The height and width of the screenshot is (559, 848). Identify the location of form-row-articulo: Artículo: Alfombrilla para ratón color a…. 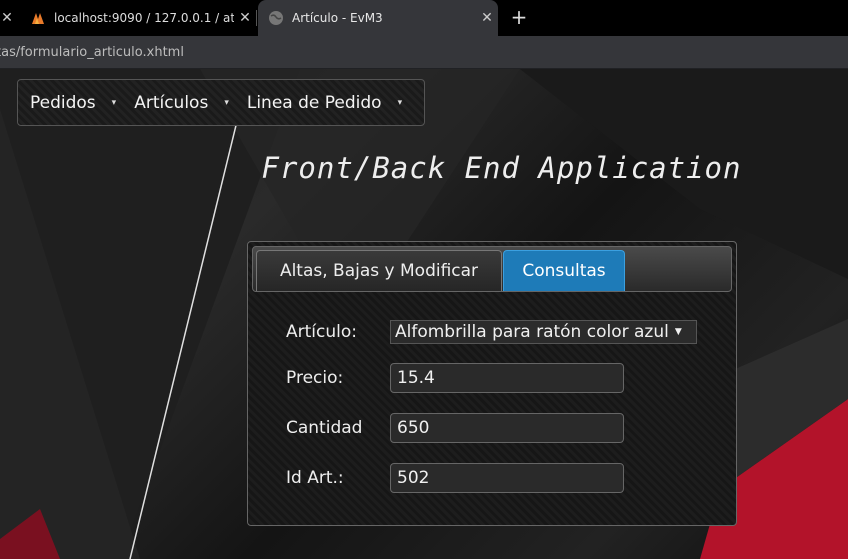
(491, 332).